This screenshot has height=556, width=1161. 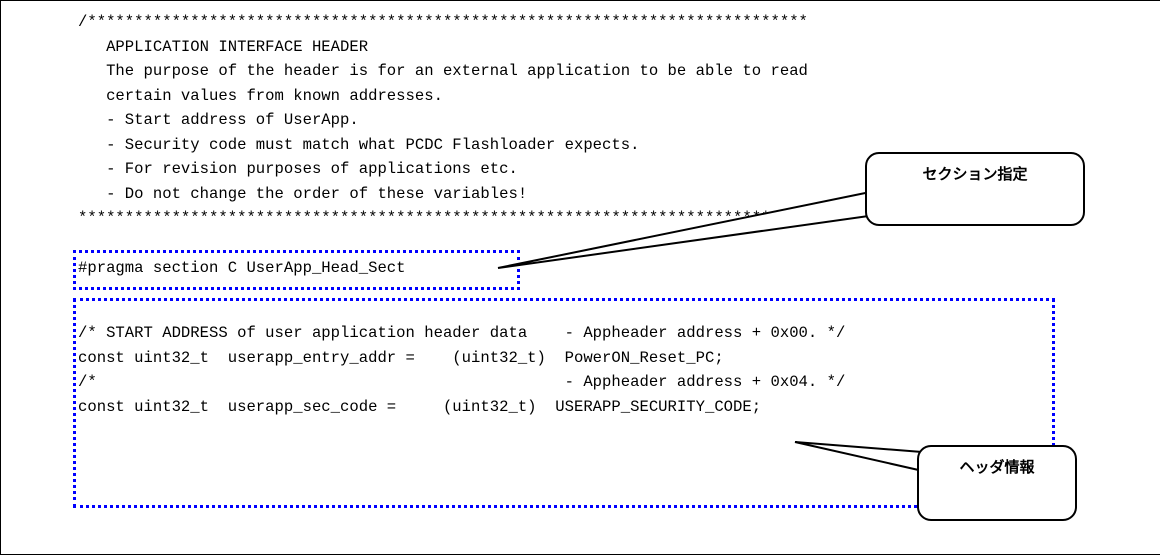 What do you see at coordinates (997, 483) in the screenshot?
I see `header-info-callout: ヘッダ情報` at bounding box center [997, 483].